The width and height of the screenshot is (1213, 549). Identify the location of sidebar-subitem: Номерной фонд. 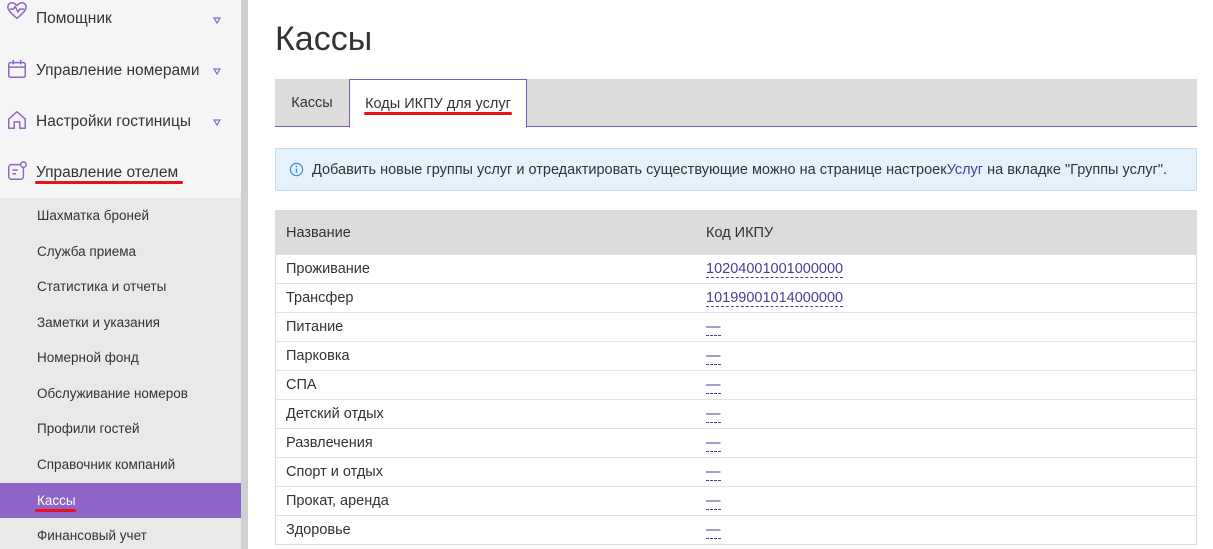
(120, 357).